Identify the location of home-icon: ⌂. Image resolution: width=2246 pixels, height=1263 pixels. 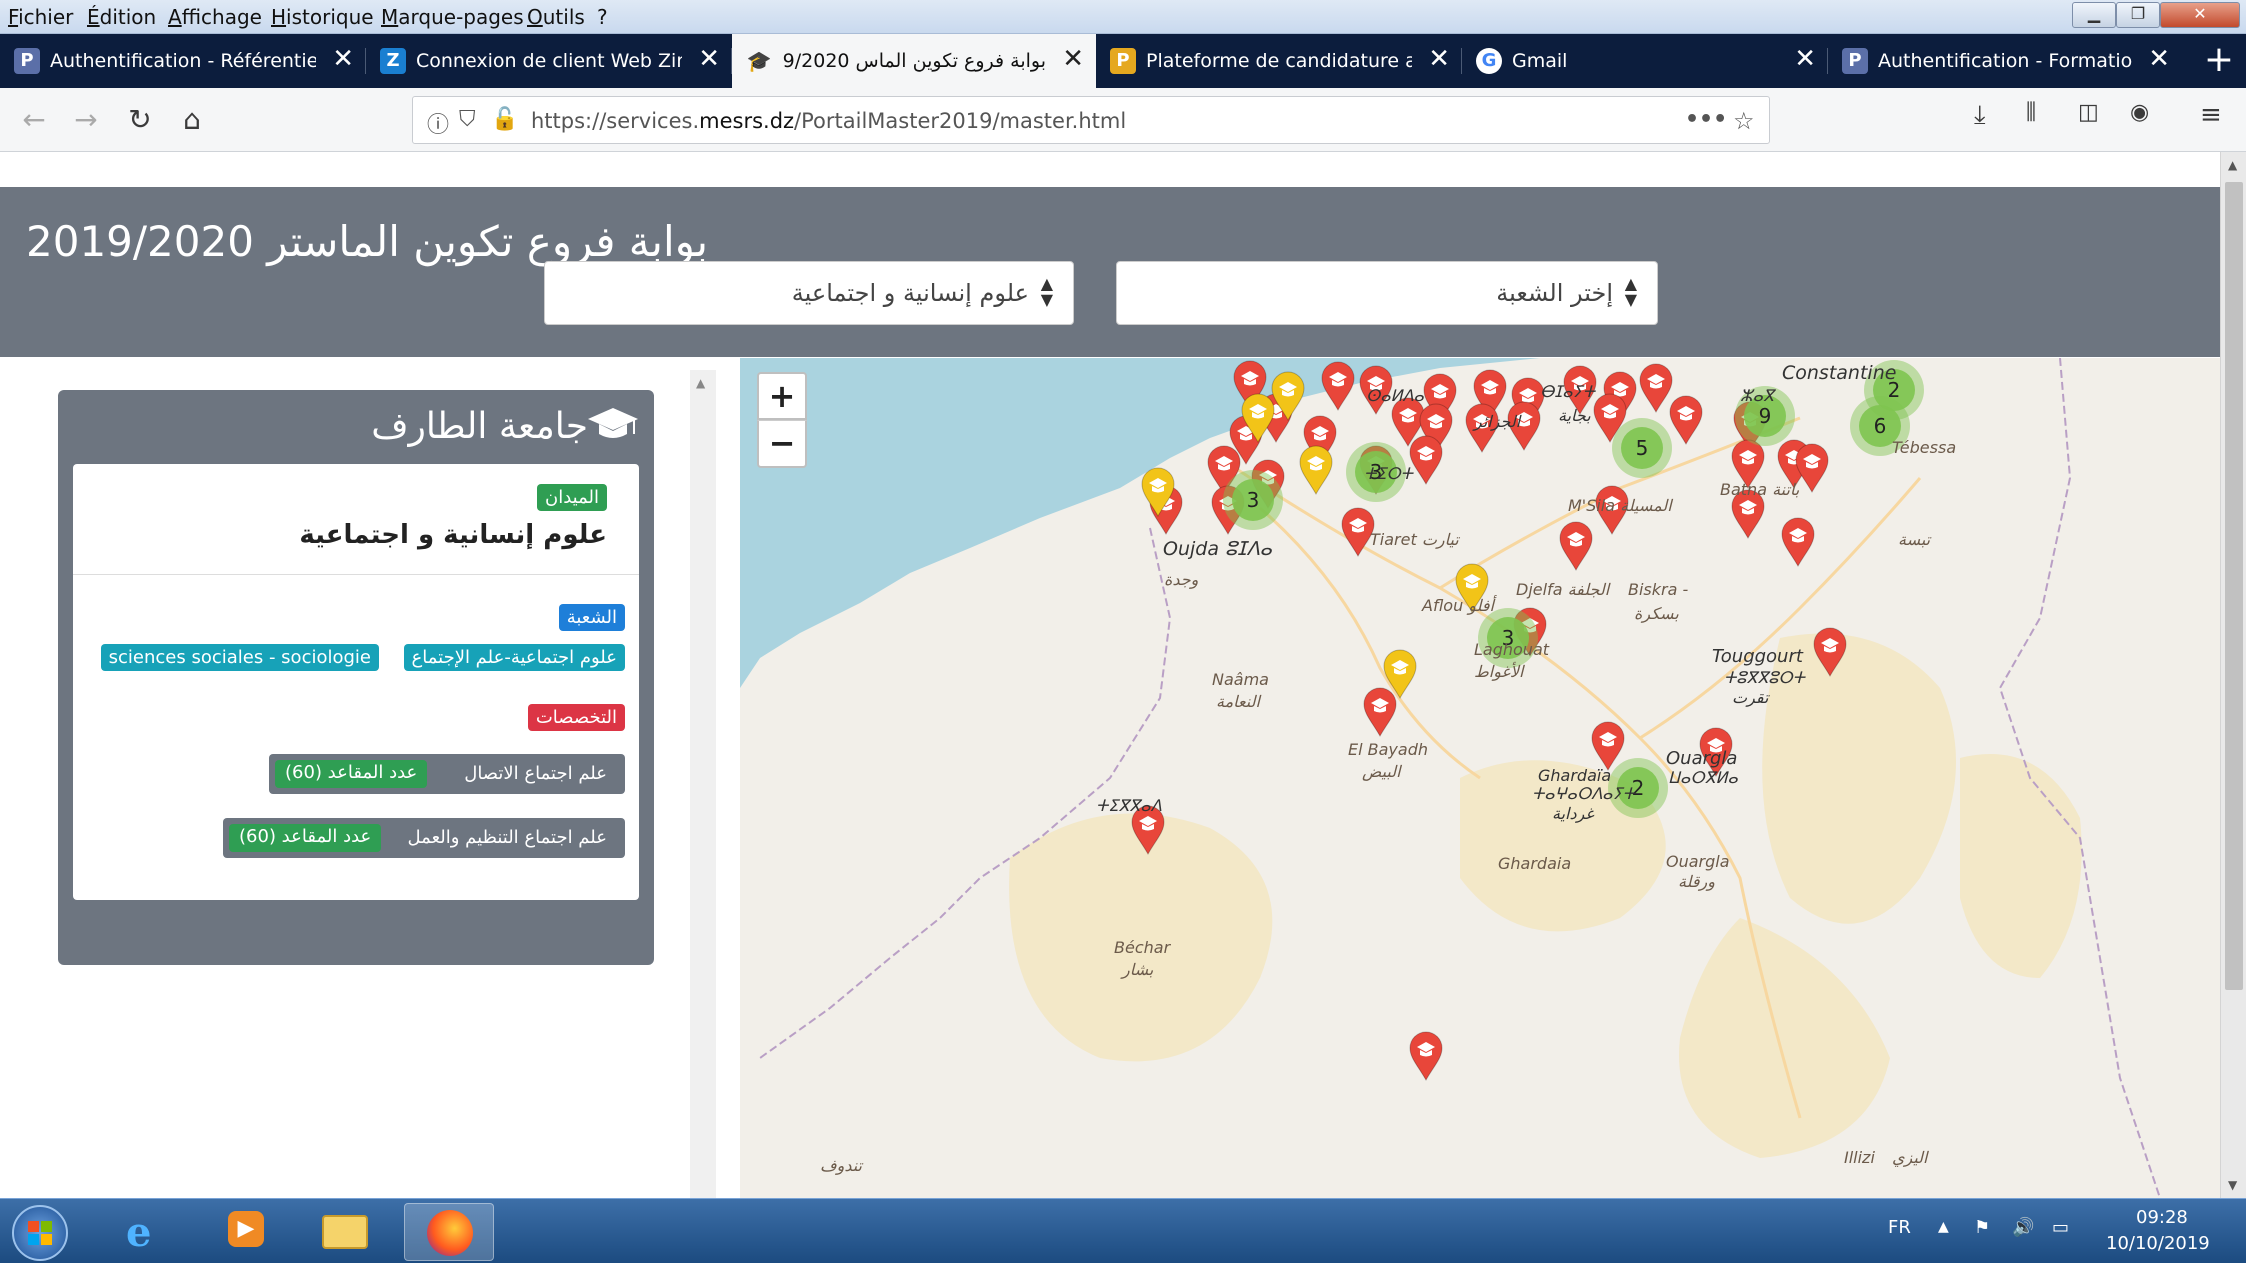
(192, 120).